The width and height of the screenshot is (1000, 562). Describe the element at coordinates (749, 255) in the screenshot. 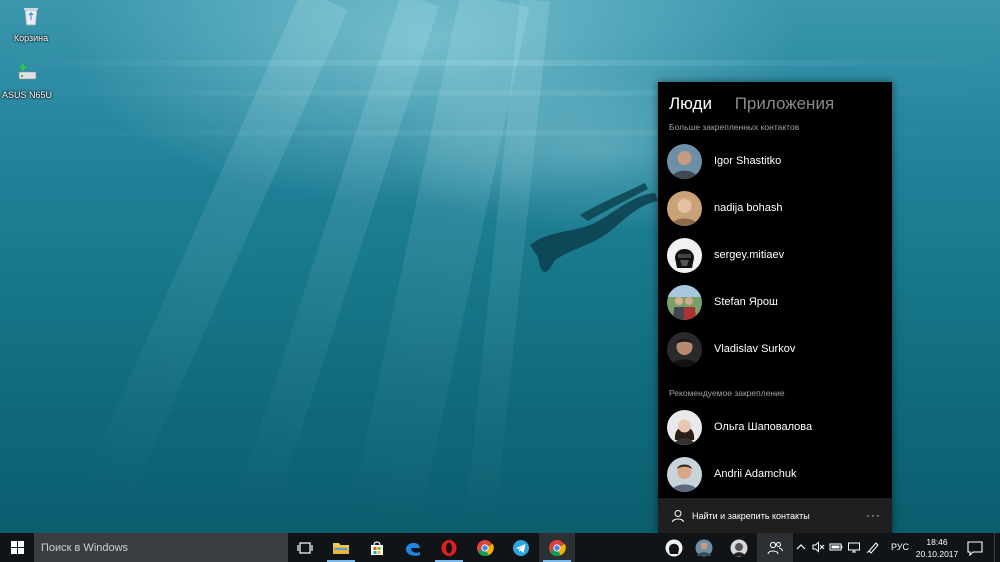

I see `contact-name: sergey.mitiaev` at that location.